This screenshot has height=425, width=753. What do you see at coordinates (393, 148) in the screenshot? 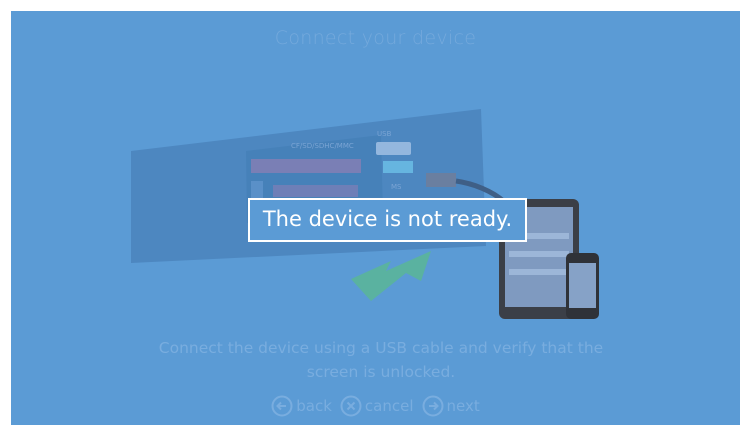
I see `usb-port` at bounding box center [393, 148].